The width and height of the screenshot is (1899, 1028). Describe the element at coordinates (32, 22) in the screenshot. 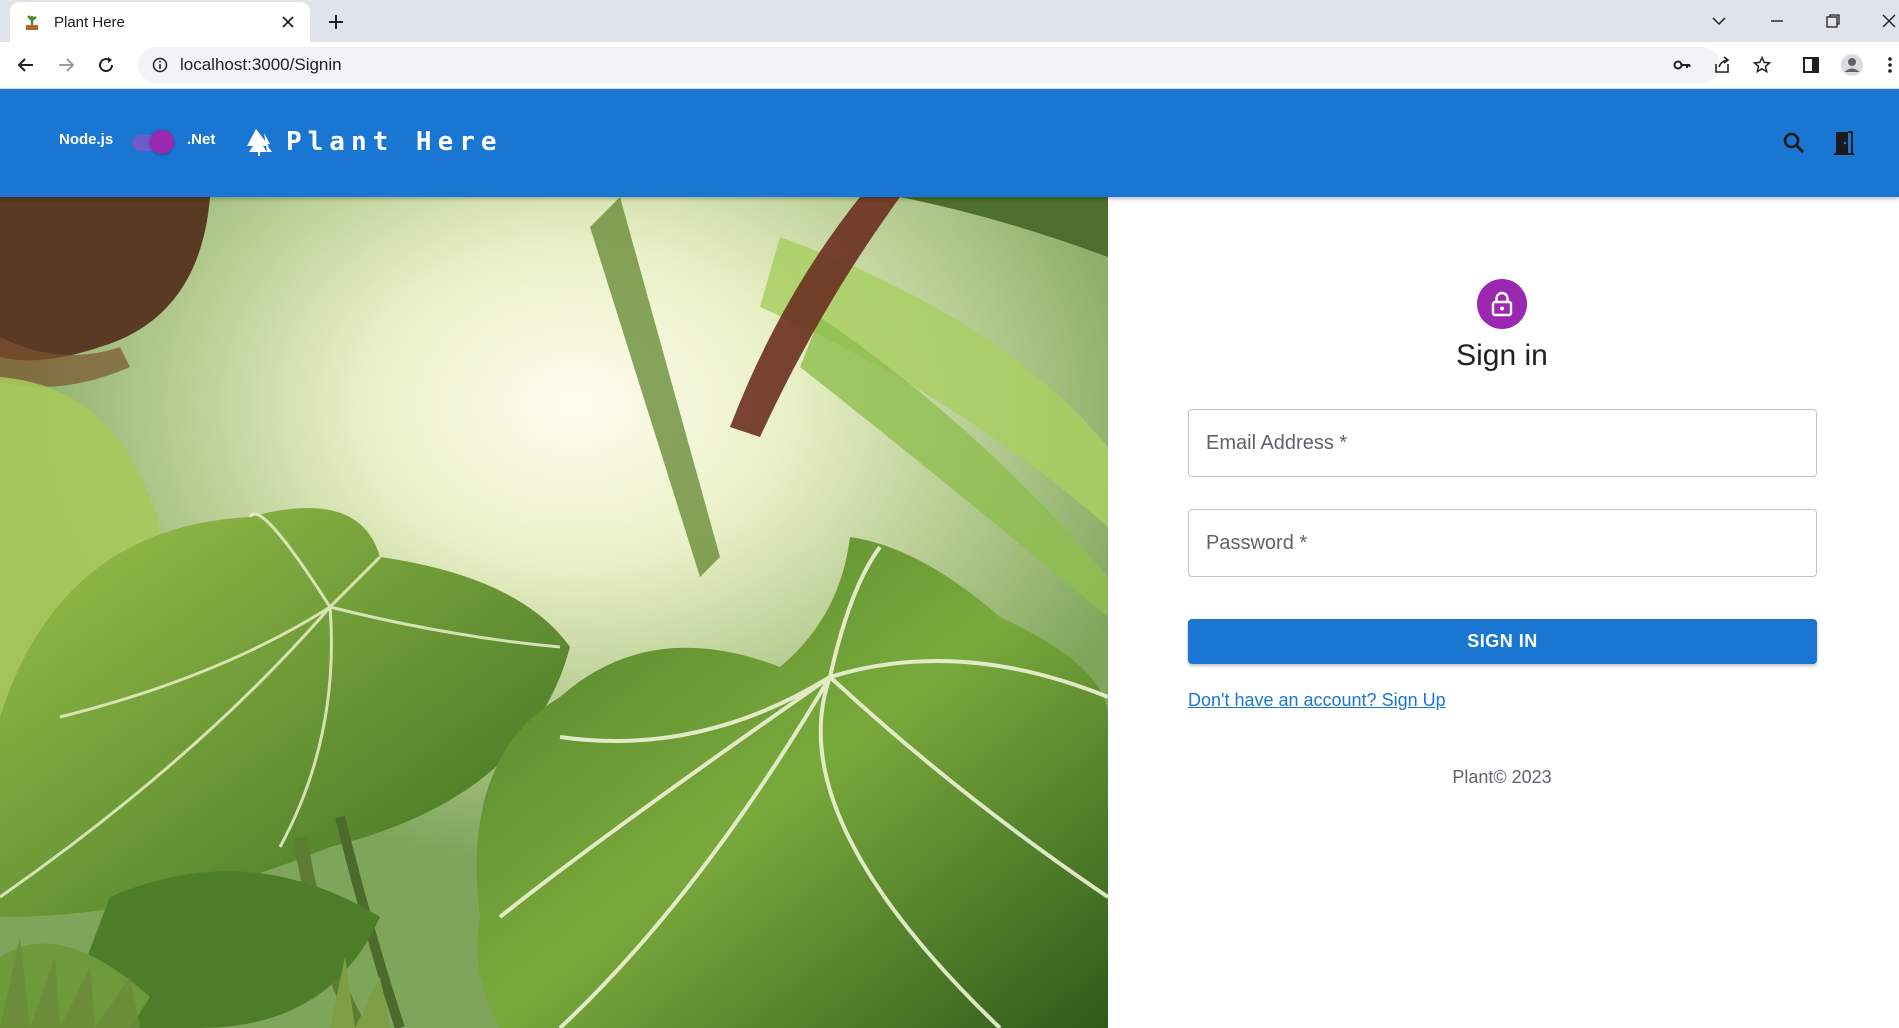

I see `plant-favicon-icon` at that location.